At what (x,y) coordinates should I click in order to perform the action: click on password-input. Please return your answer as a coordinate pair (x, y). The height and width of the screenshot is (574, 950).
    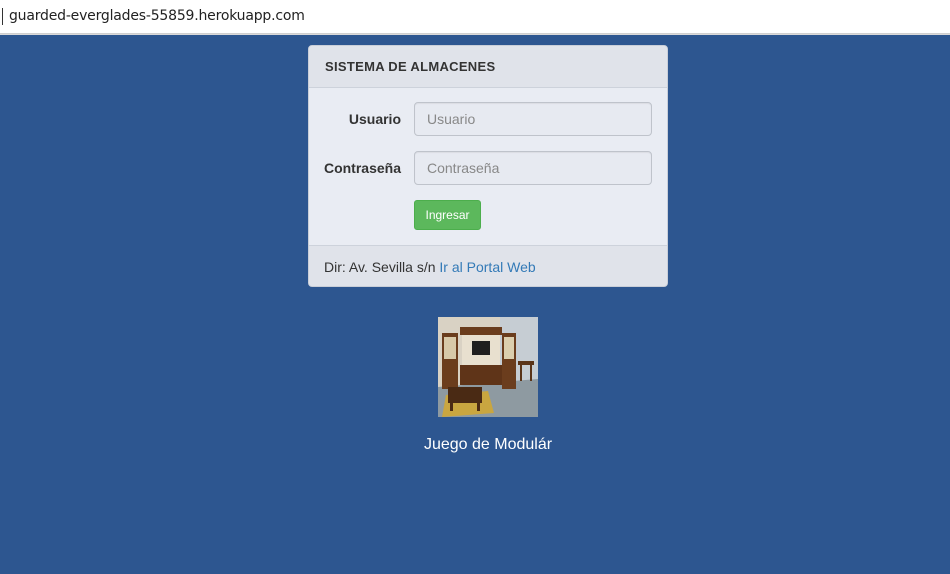
    Looking at the image, I should click on (533, 168).